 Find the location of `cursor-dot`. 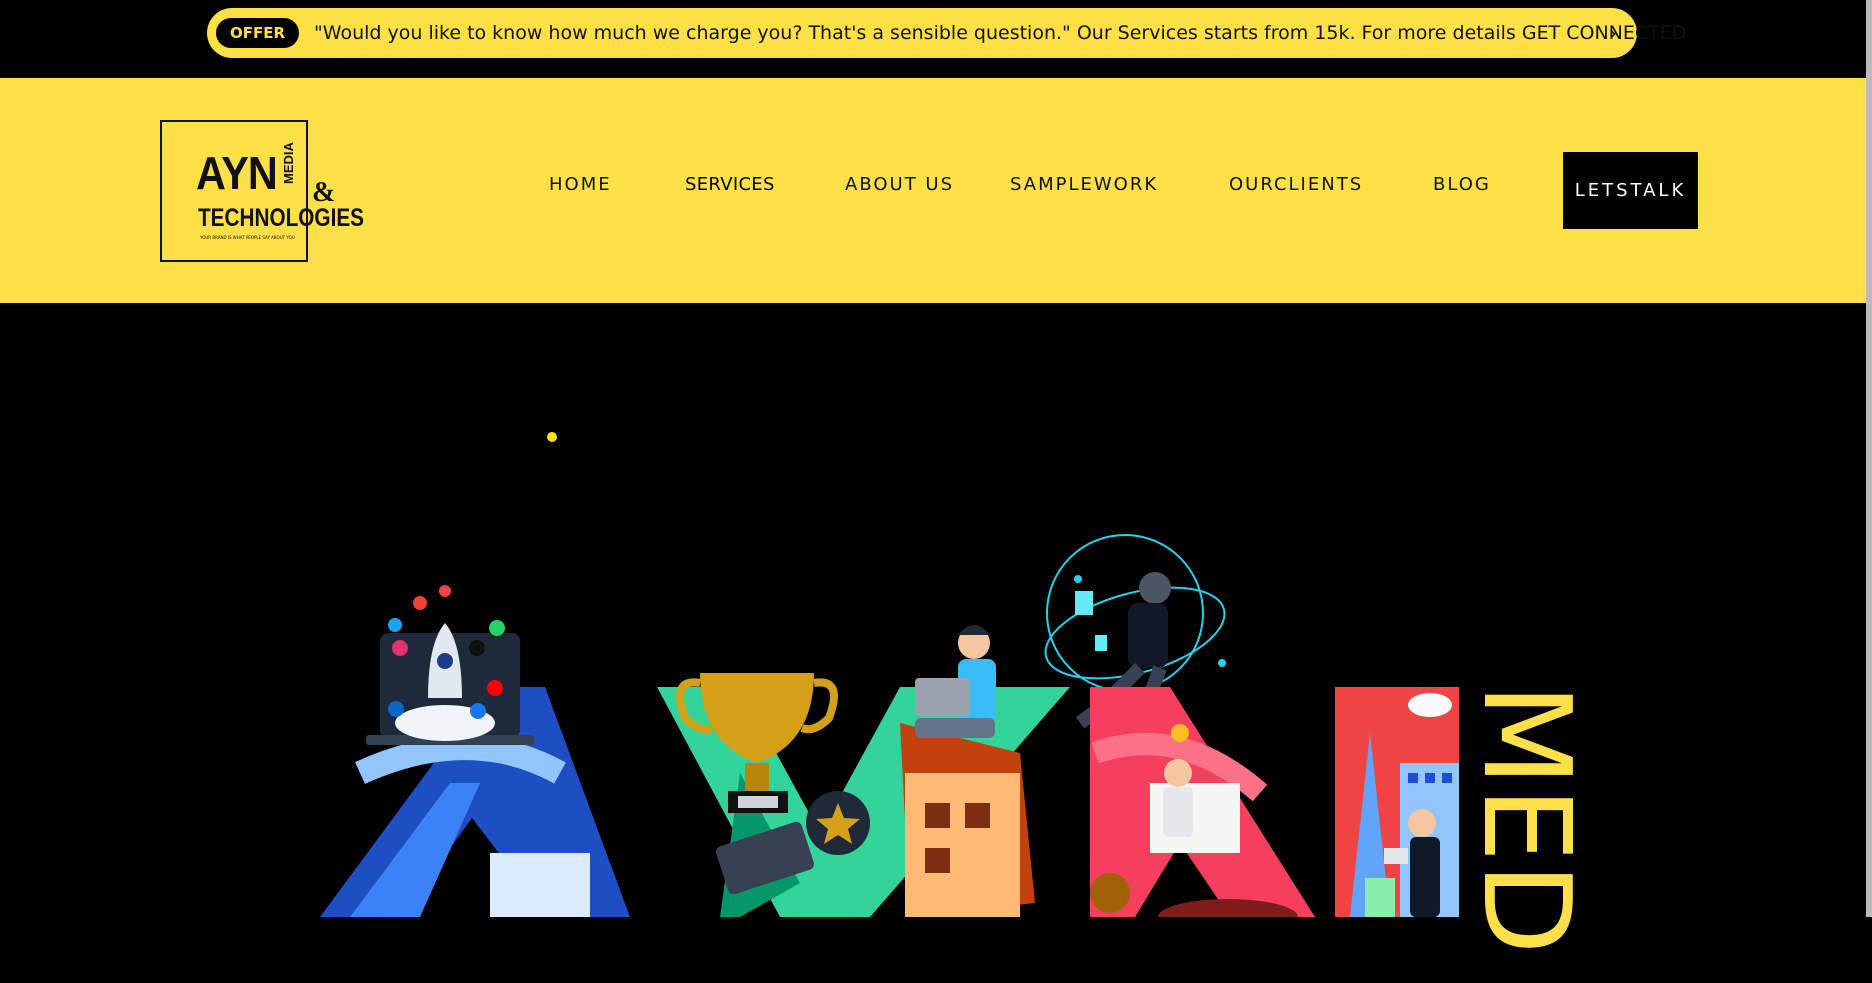

cursor-dot is located at coordinates (552, 437).